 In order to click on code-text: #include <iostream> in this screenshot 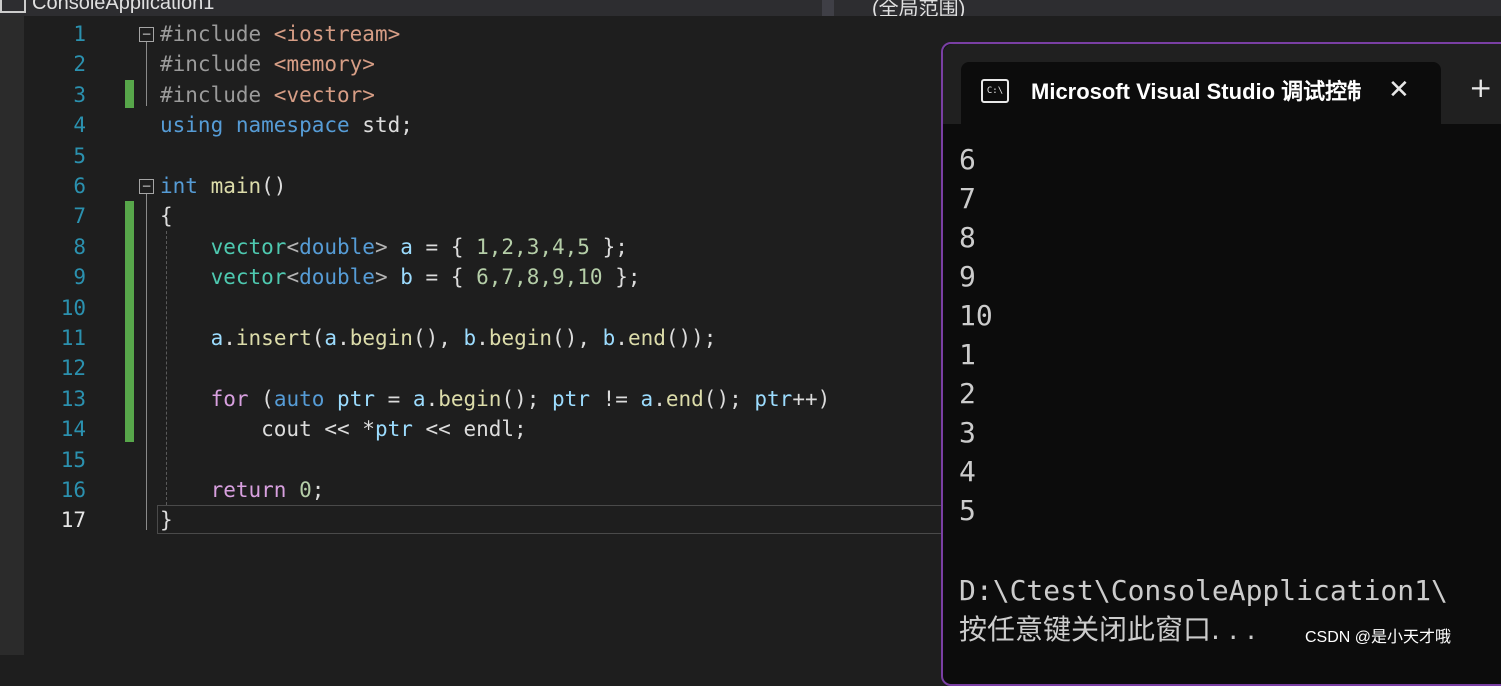, I will do `click(280, 34)`.